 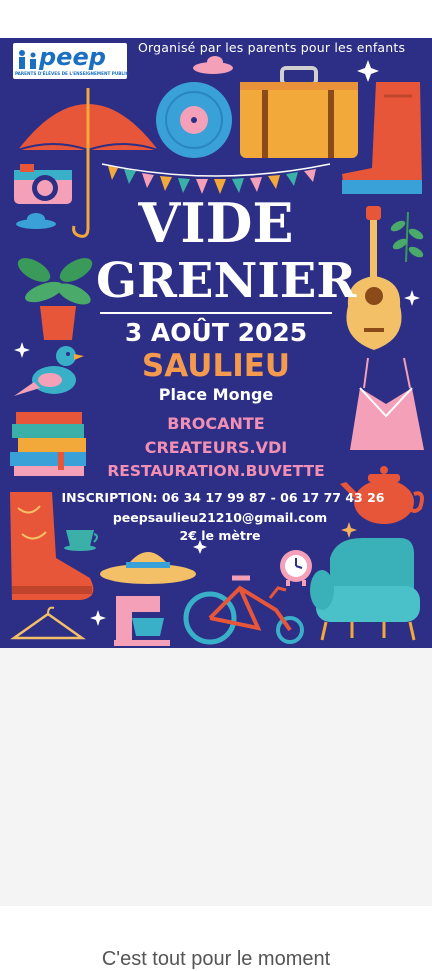 I want to click on clock-icon, so click(x=296, y=568).